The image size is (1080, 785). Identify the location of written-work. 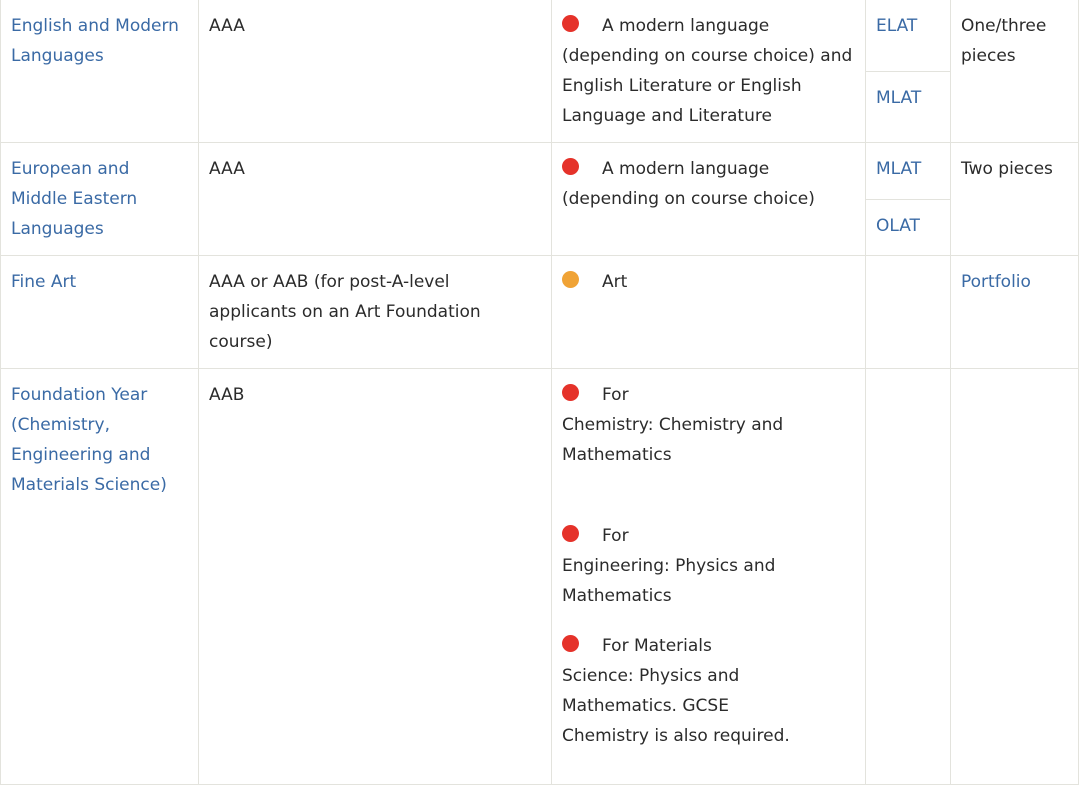
(1014, 576).